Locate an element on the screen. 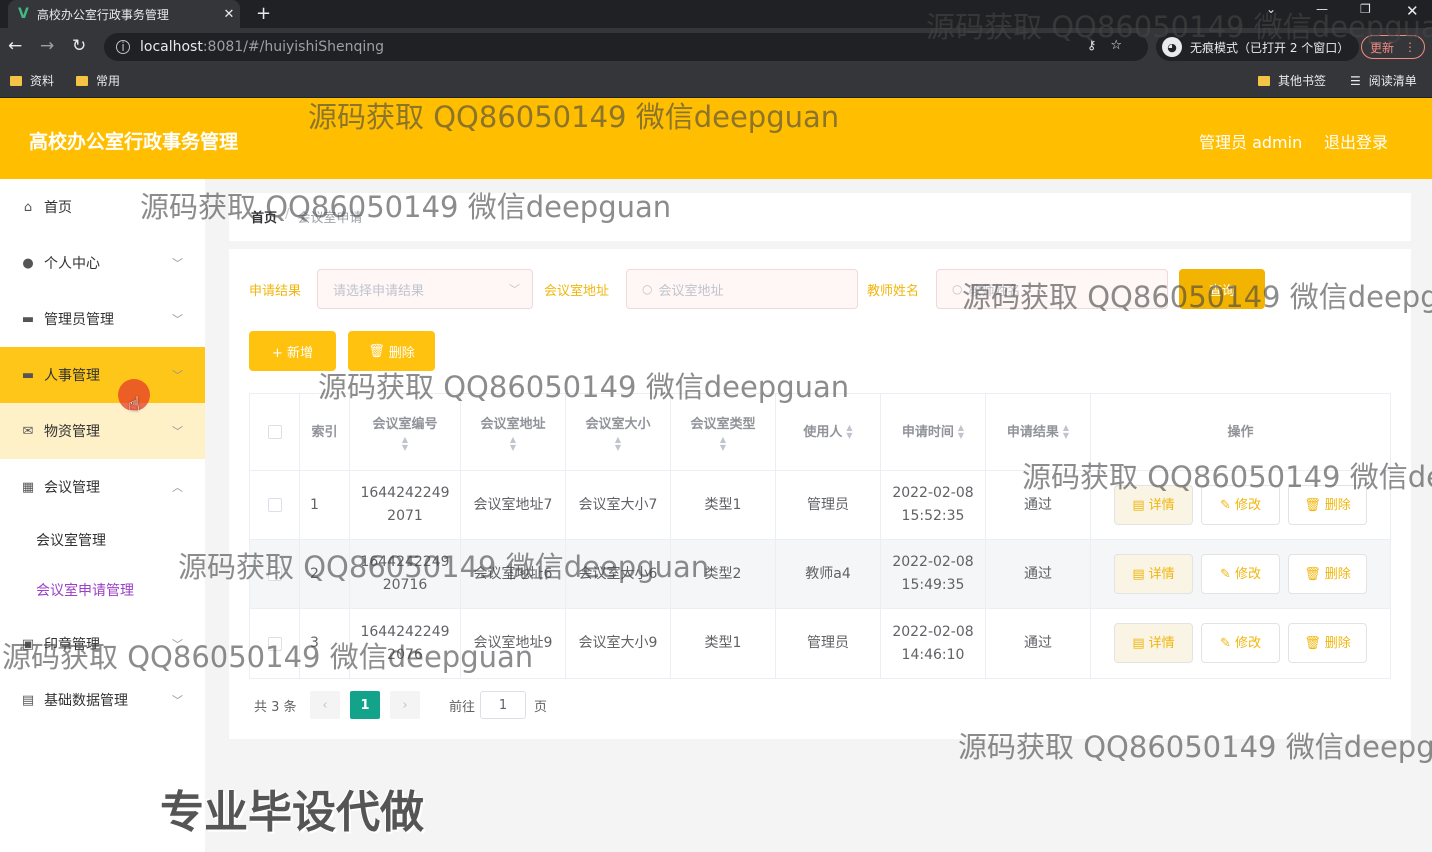  folder-icon: ▬ is located at coordinates (28, 375).